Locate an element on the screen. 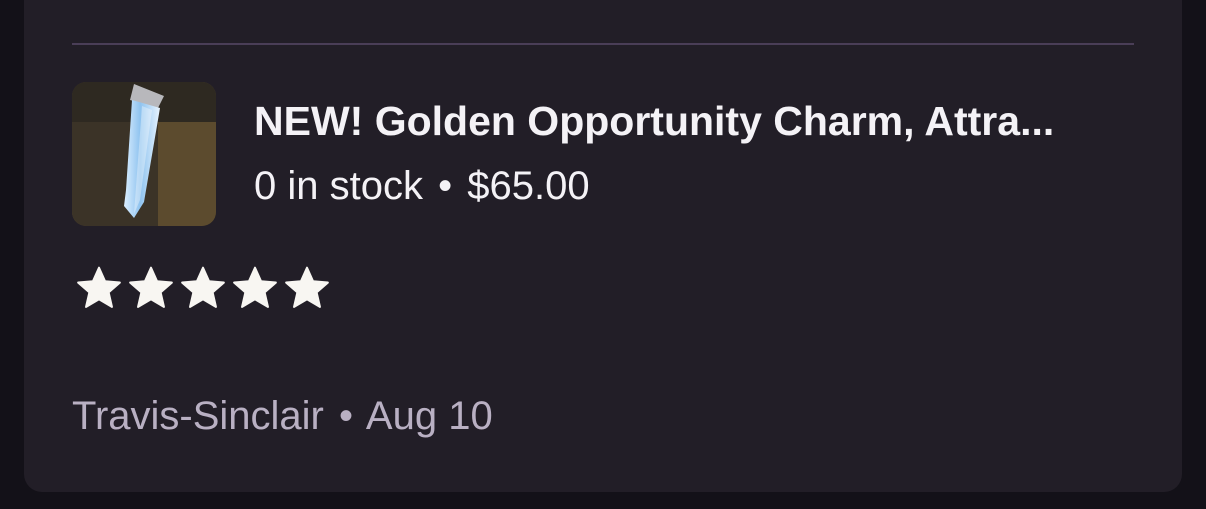 The image size is (1206, 509). stock-count: 0 in stock is located at coordinates (338, 186).